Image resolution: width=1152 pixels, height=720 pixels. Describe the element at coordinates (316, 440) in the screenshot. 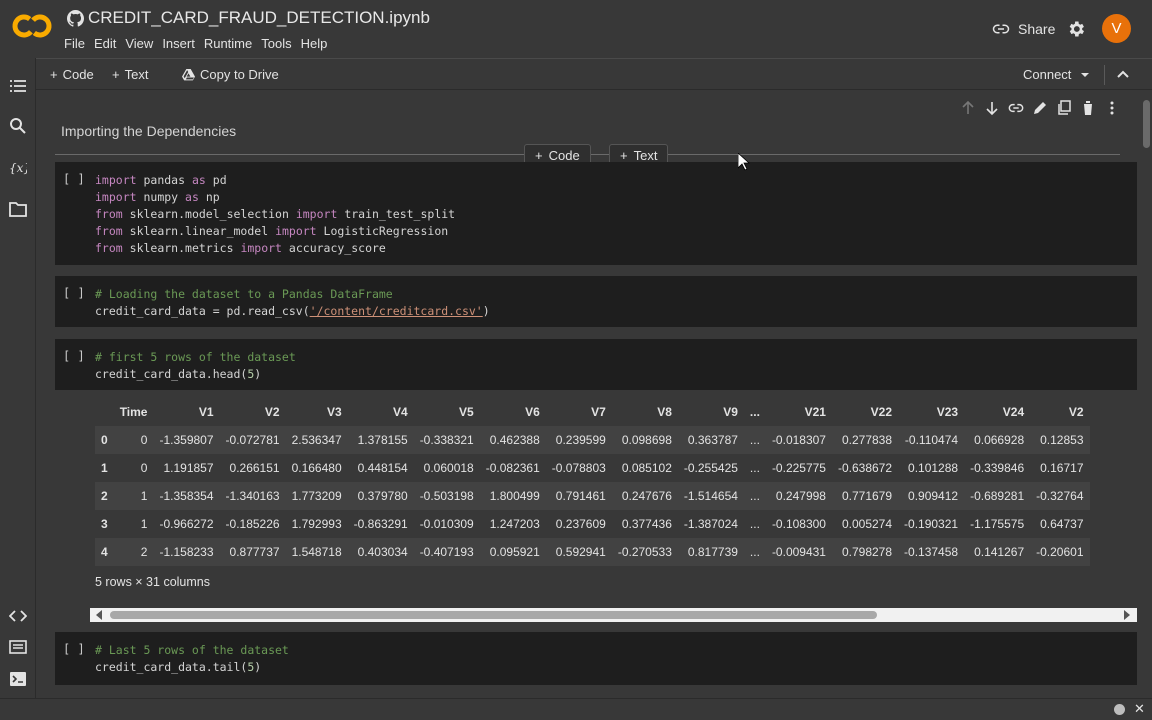

I see `table-cell: 2.536347` at that location.